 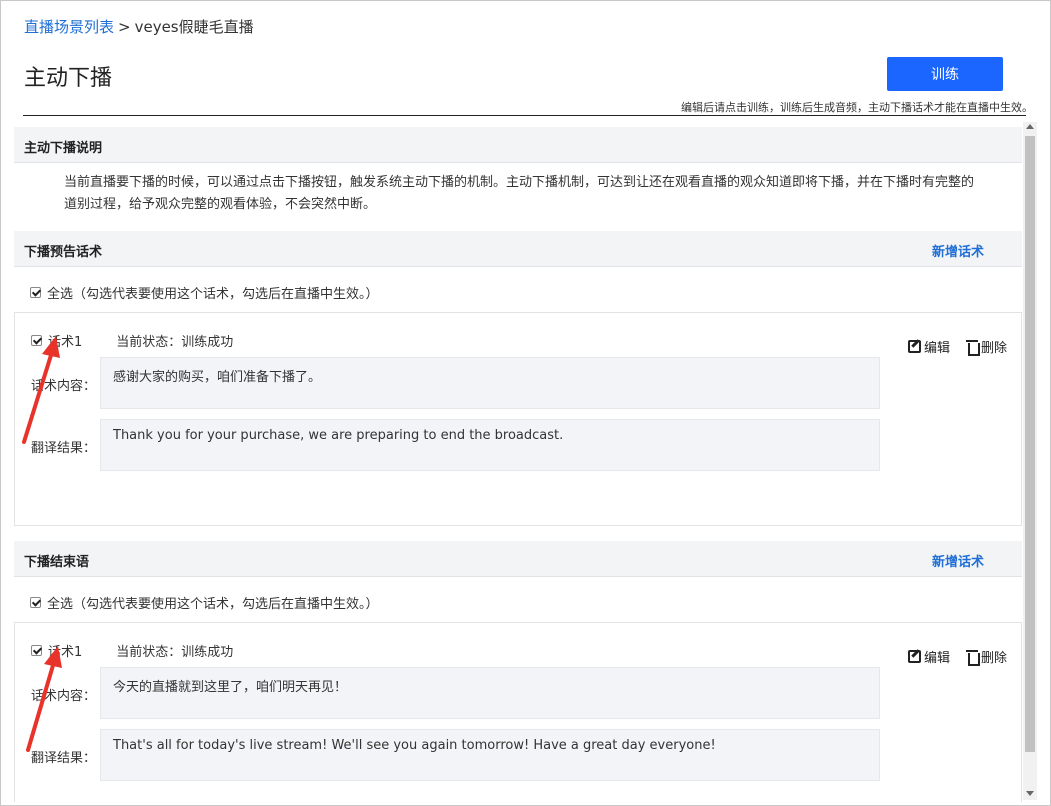 What do you see at coordinates (945, 74) in the screenshot?
I see `train-button: 训练` at bounding box center [945, 74].